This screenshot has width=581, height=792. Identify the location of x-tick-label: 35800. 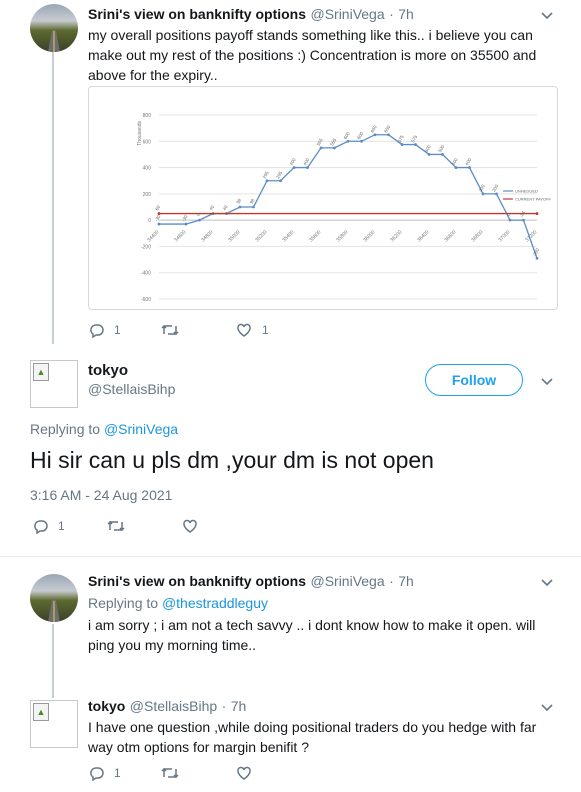
(342, 236).